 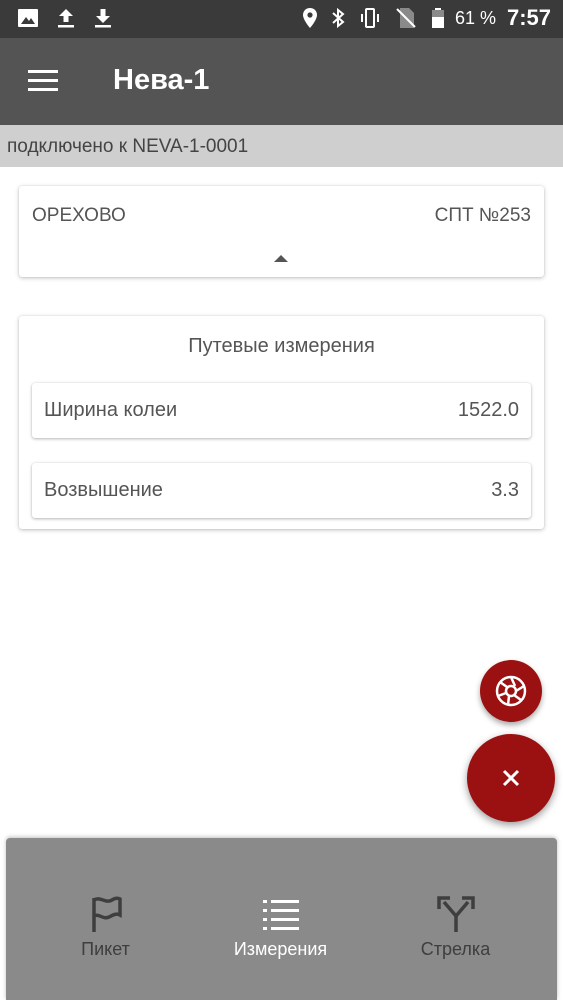 What do you see at coordinates (103, 490) in the screenshot?
I see `measurement-label: Возвышение` at bounding box center [103, 490].